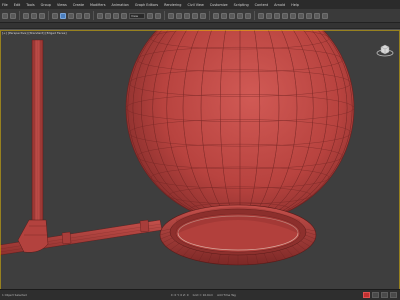  I want to click on menu-item-rendering: Rendering, so click(172, 5).